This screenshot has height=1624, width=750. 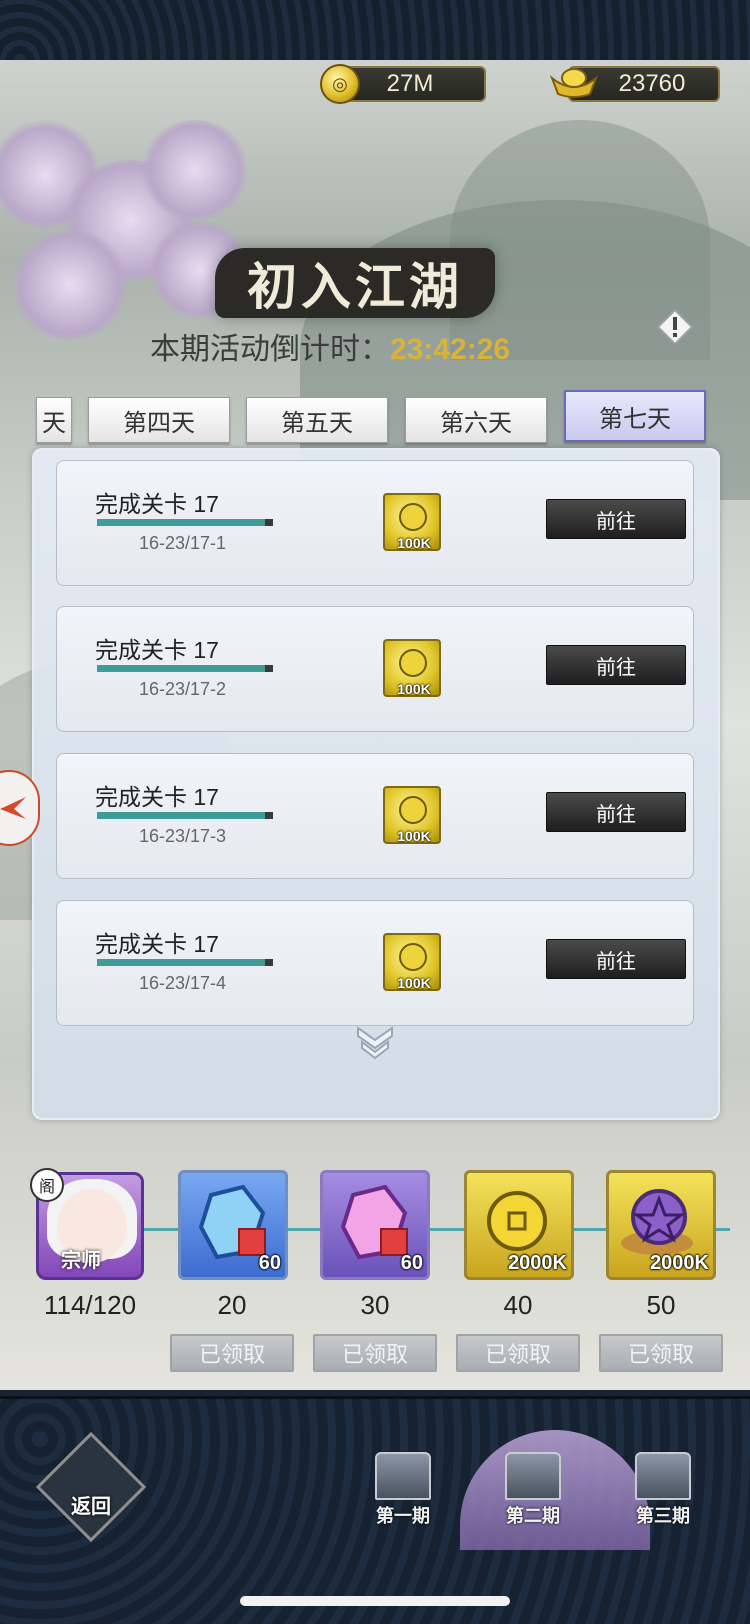 I want to click on tab-day-3: 天, so click(x=54, y=420).